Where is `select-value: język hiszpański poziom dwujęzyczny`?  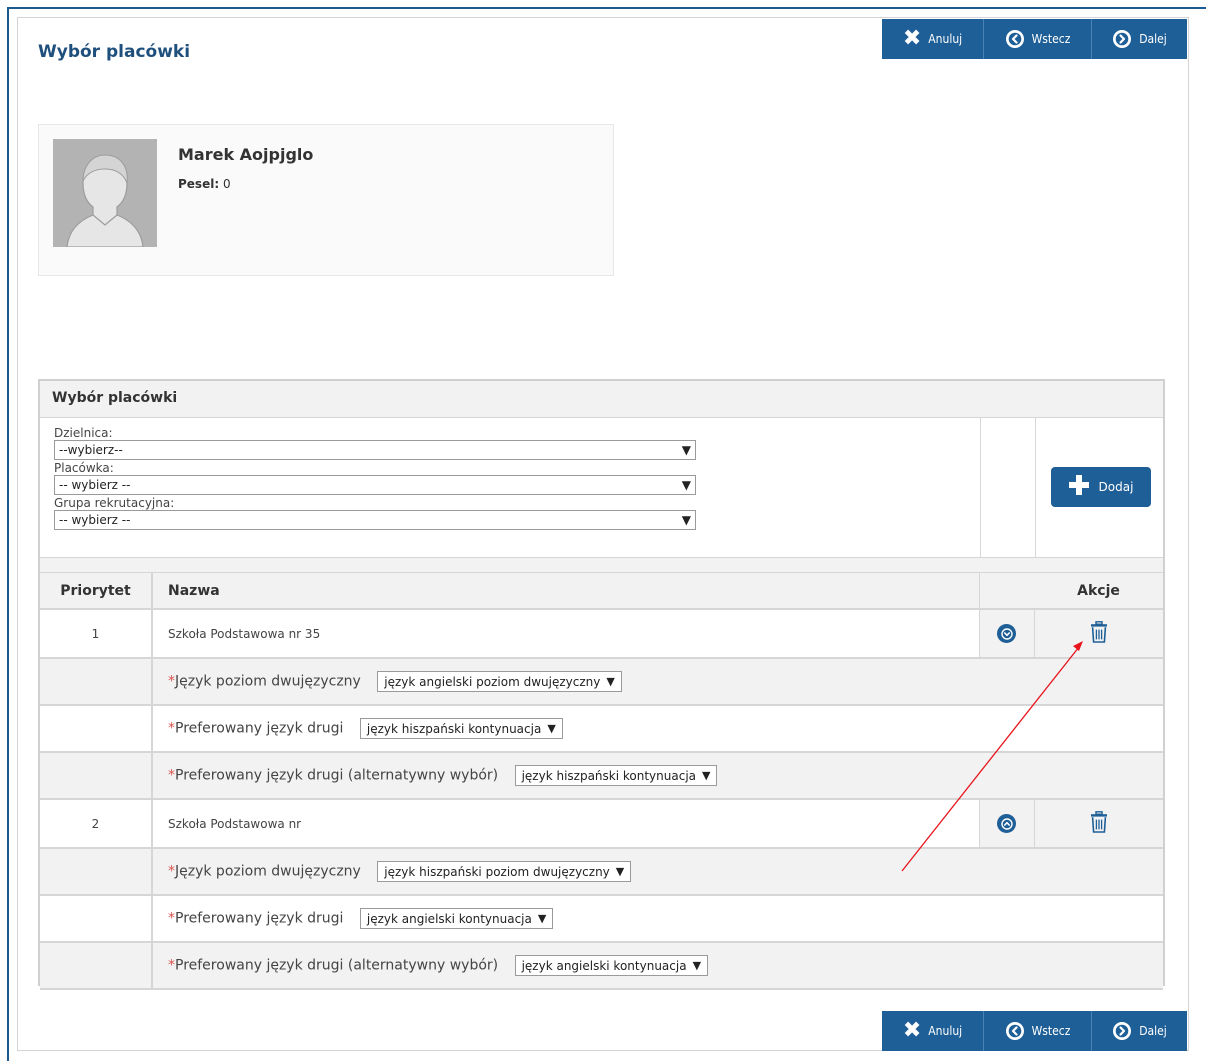
select-value: język hiszpański poziom dwujęzyczny is located at coordinates (497, 871).